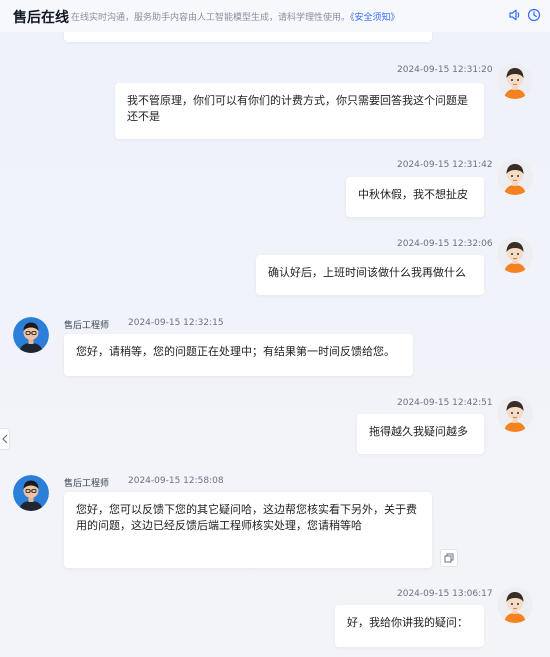  I want to click on clock-icon, so click(534, 15).